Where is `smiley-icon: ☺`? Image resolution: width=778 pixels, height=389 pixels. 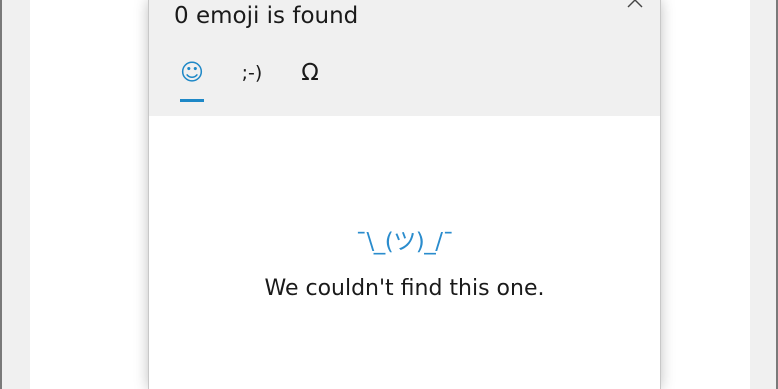
smiley-icon: ☺ is located at coordinates (192, 73).